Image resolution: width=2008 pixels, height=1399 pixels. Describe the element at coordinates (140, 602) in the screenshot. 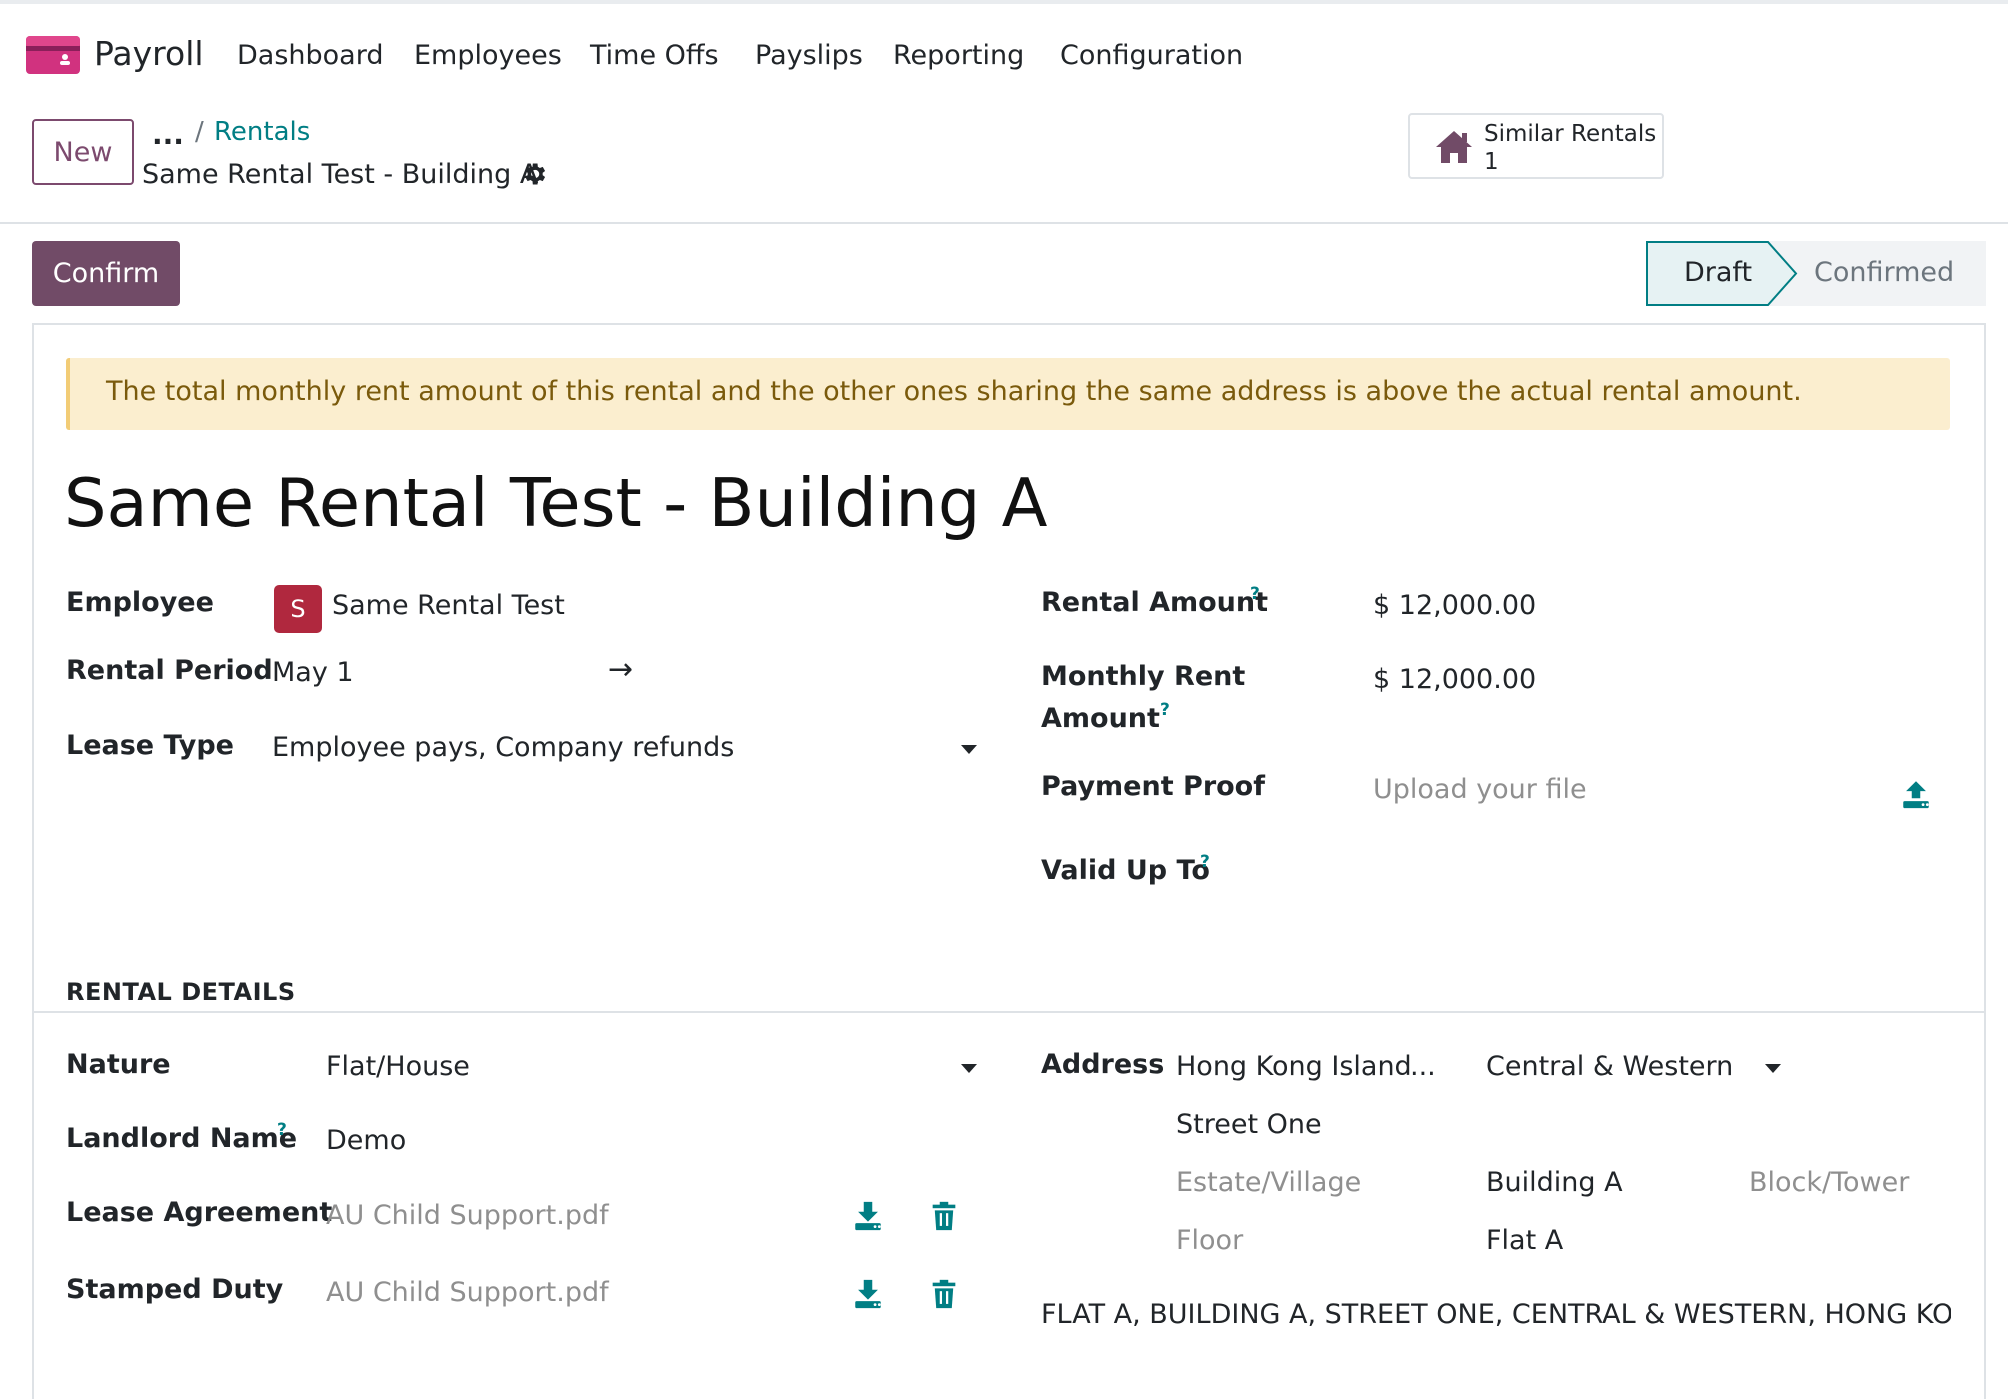

I see `employee-label: Employee` at that location.